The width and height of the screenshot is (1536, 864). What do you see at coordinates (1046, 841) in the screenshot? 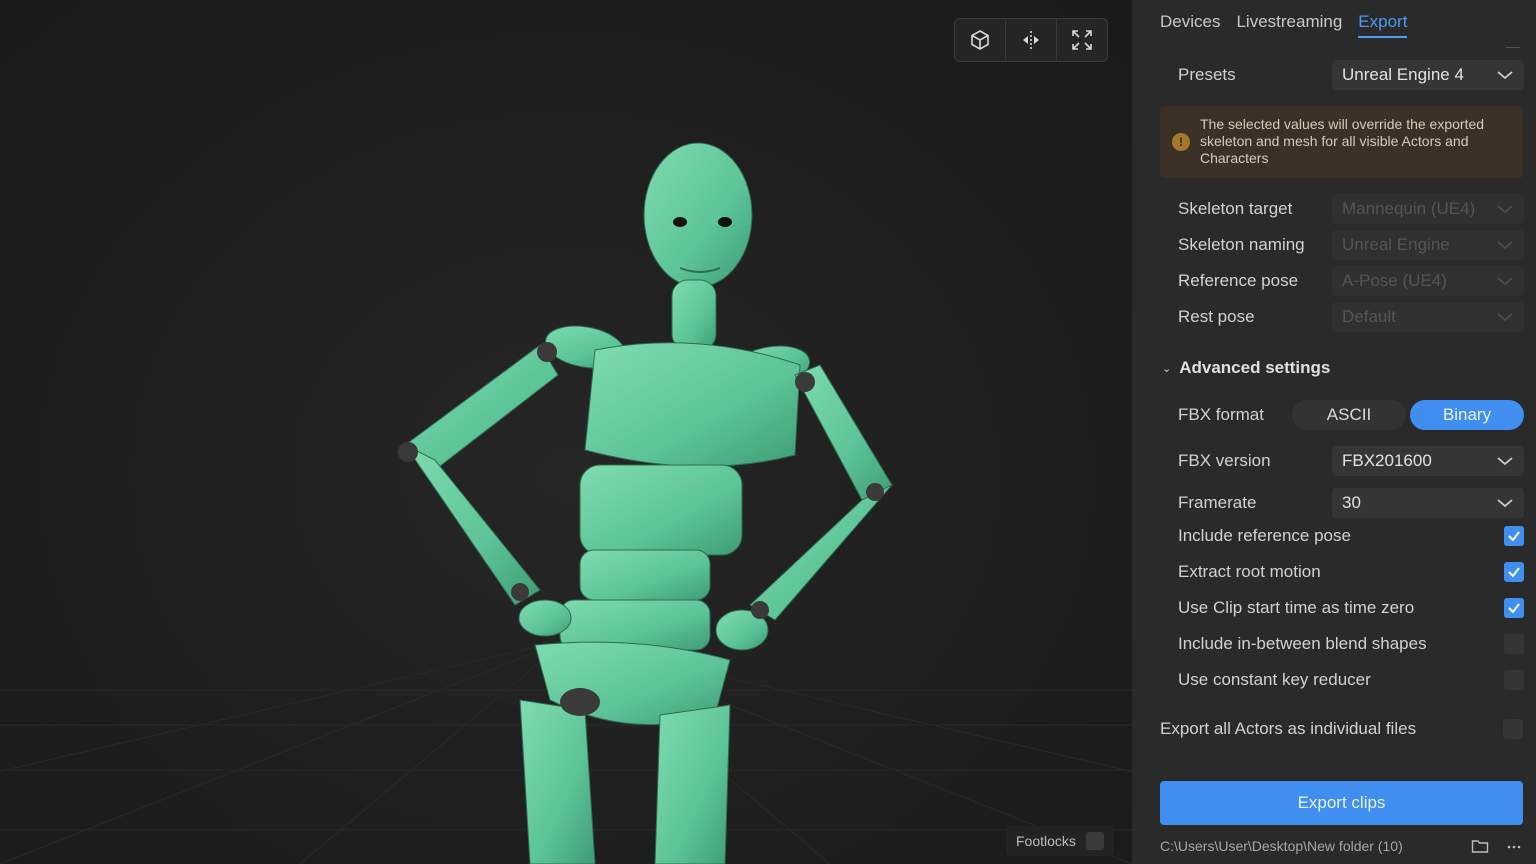
I see `footlocks-label: Footlocks` at bounding box center [1046, 841].